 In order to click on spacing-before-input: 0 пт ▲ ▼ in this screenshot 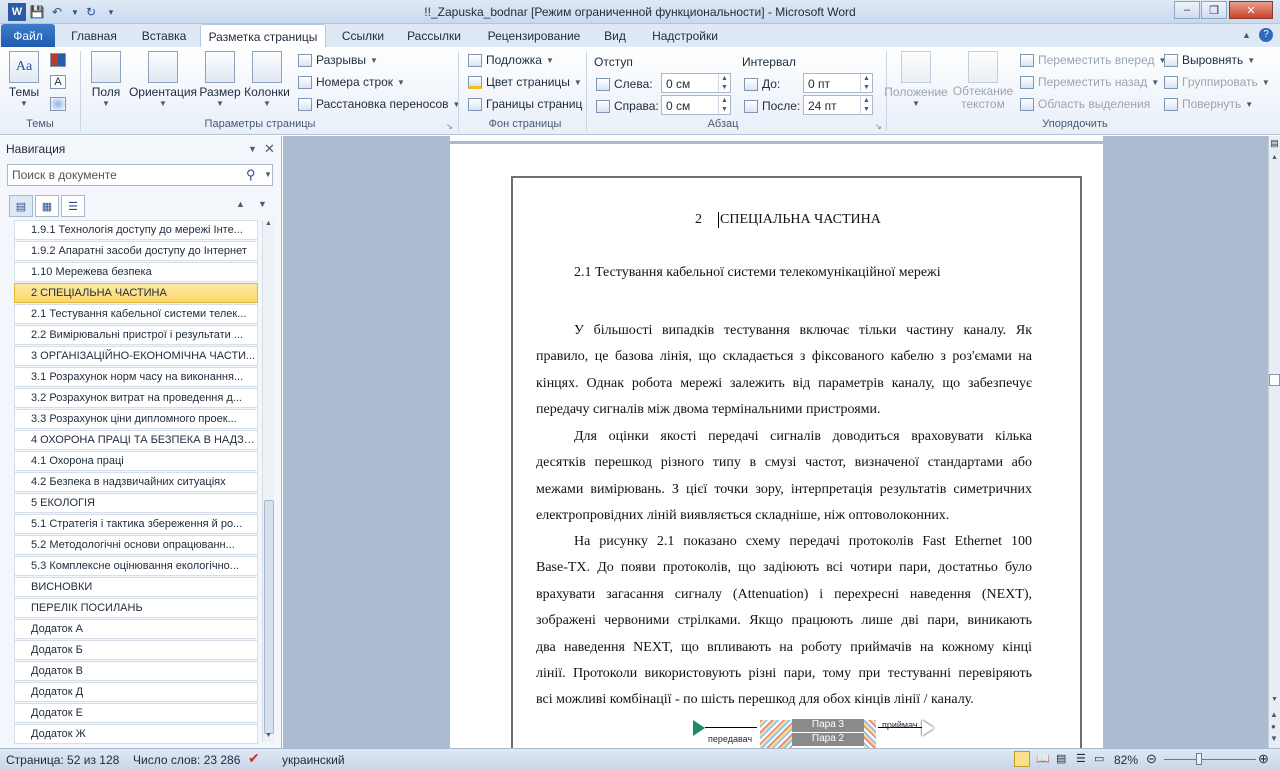, I will do `click(838, 83)`.